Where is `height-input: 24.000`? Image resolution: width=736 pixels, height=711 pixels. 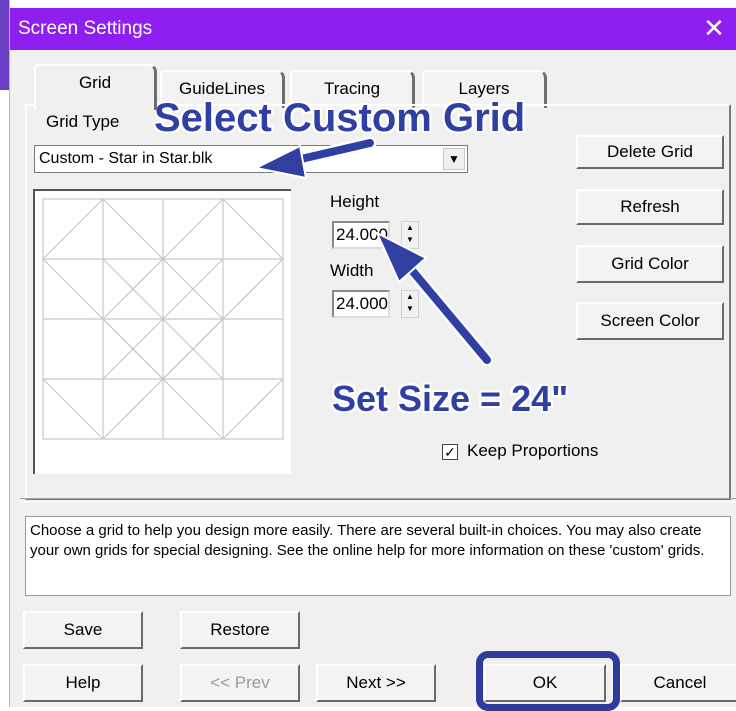
height-input: 24.000 is located at coordinates (361, 235).